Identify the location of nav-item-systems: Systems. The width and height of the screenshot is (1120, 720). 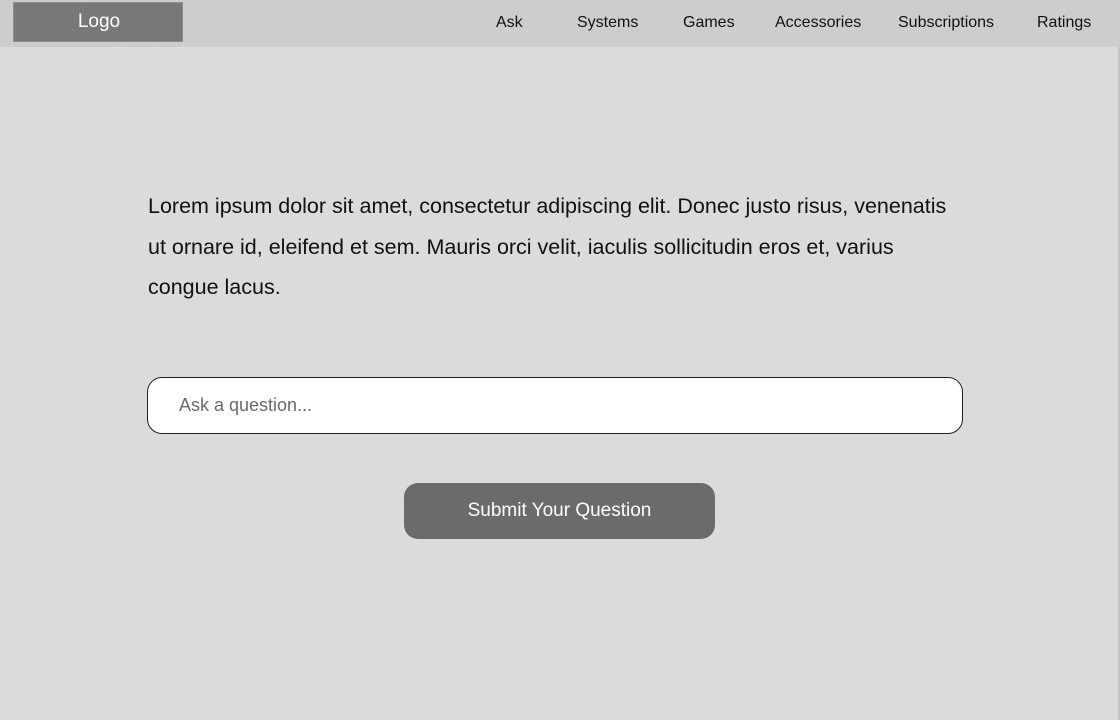
(607, 23).